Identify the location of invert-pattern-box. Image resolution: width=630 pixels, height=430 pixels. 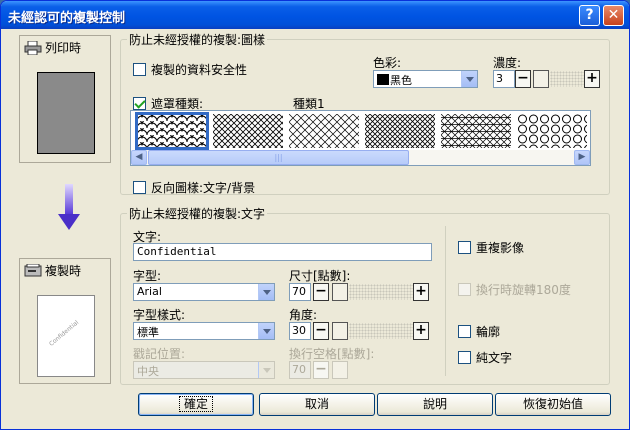
(139, 187).